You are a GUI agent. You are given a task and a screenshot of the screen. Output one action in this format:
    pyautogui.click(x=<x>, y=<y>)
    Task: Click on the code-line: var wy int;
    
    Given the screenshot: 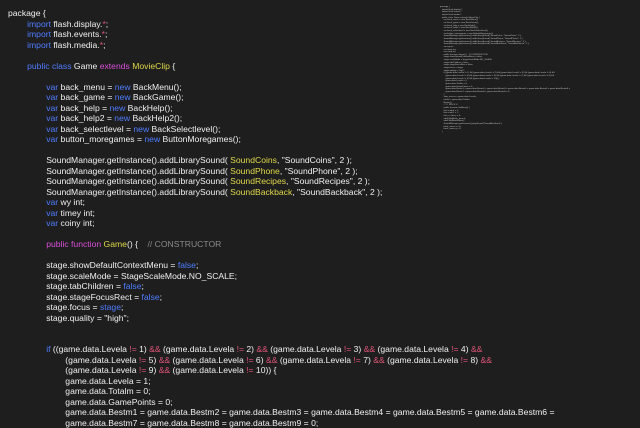 What is the action you would take?
    pyautogui.click(x=218, y=202)
    